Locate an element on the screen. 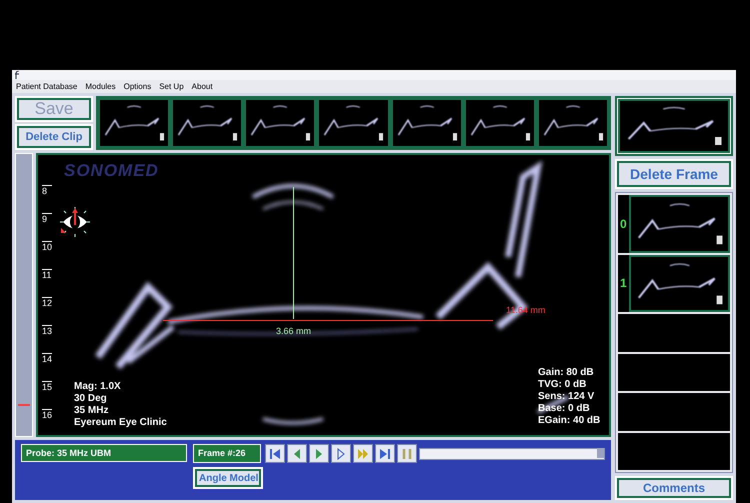 Image resolution: width=750 pixels, height=503 pixels. depth-scale-label: 16 is located at coordinates (47, 414).